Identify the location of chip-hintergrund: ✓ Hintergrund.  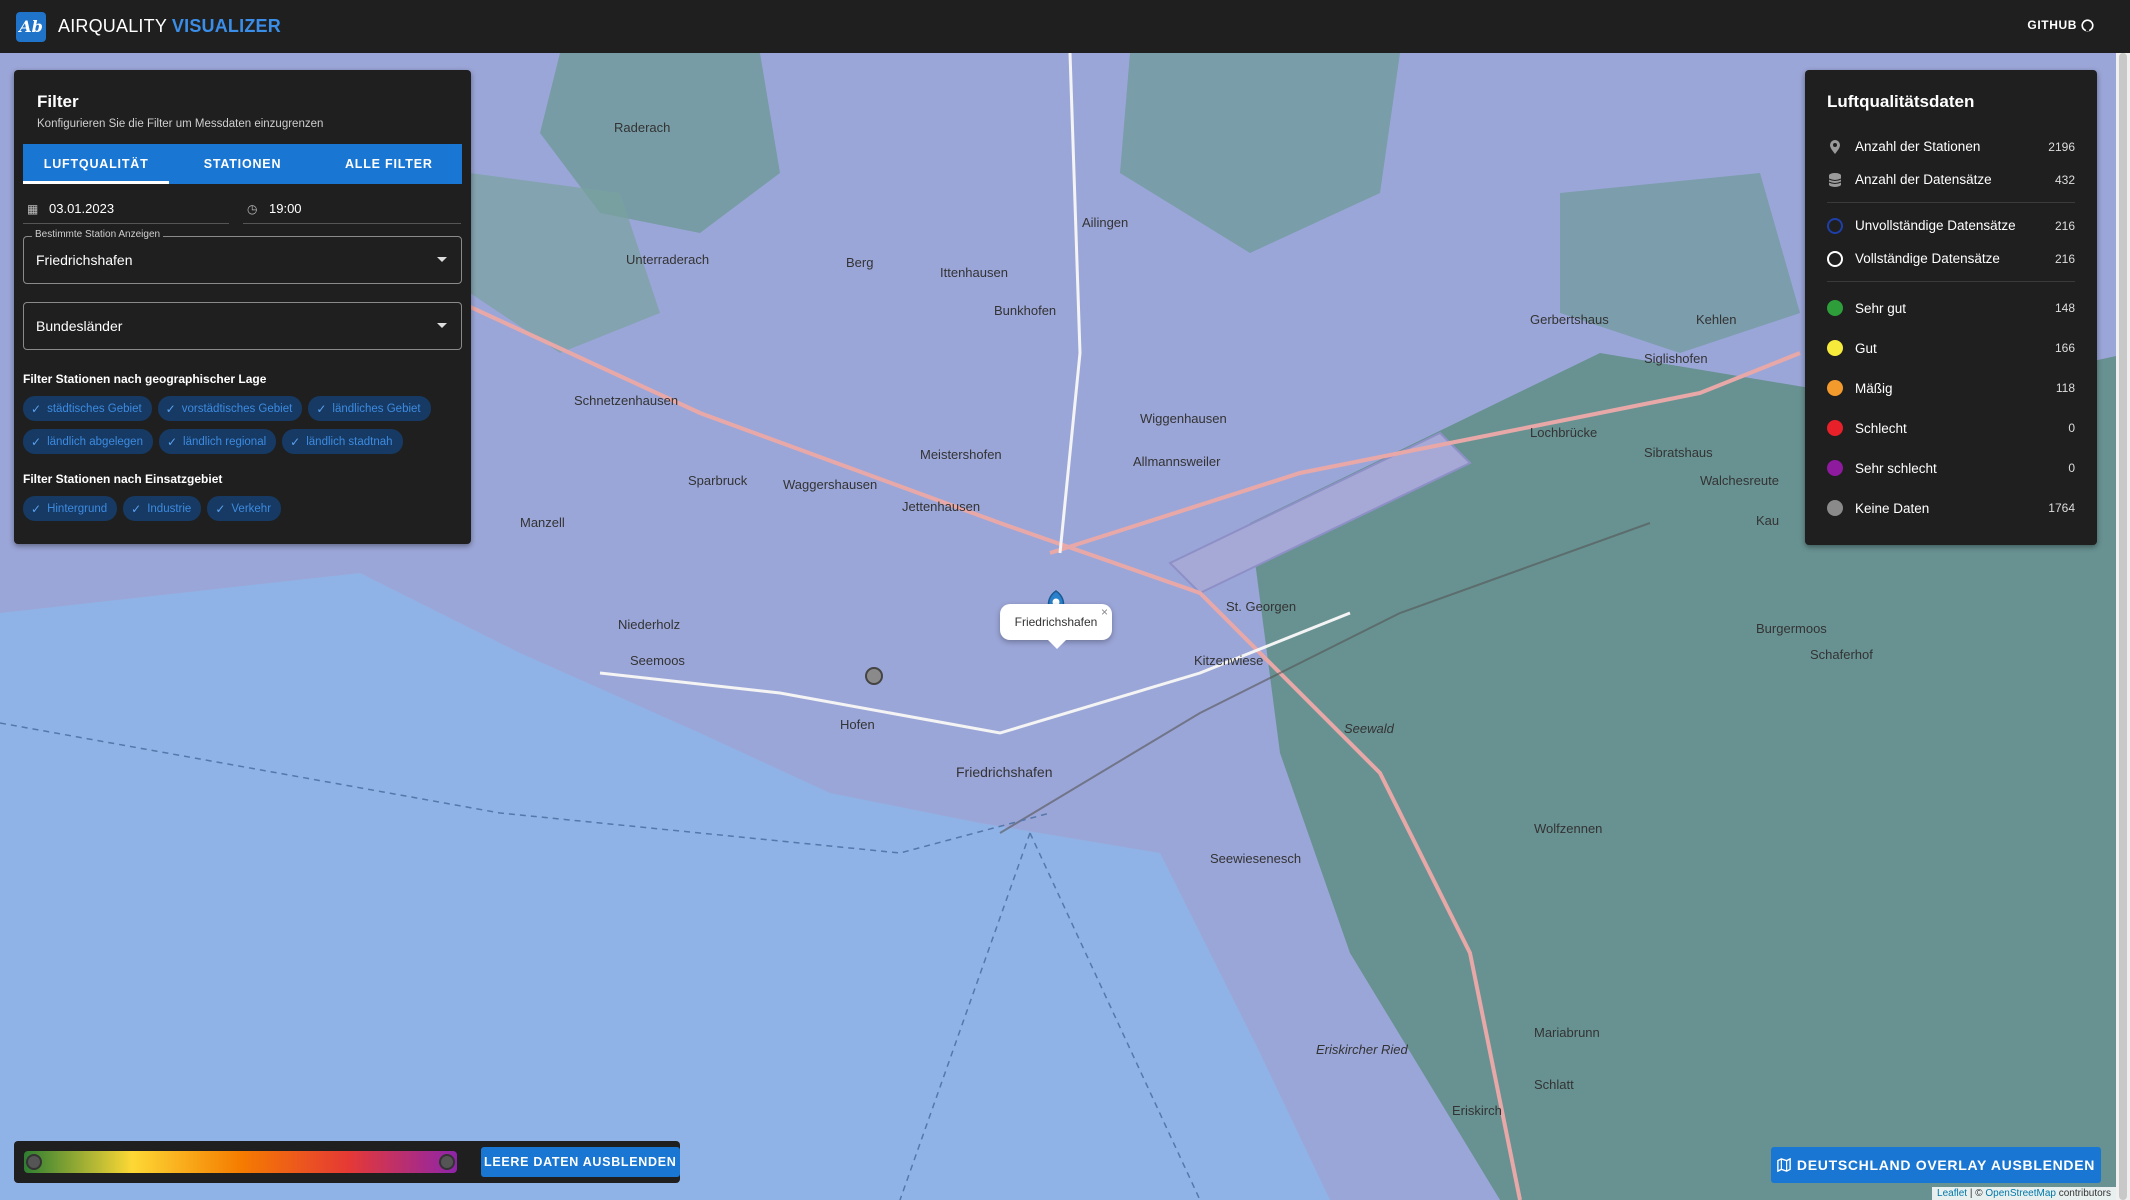
(70, 508).